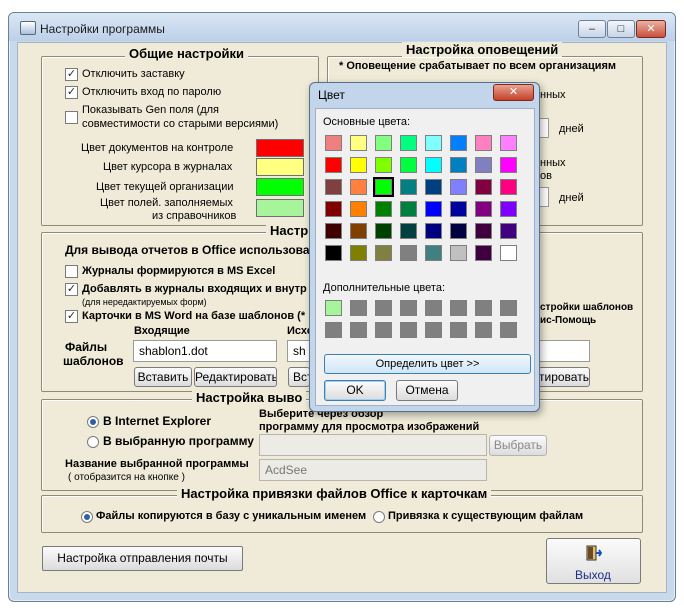 The height and width of the screenshot is (609, 684). What do you see at coordinates (280, 208) in the screenshot?
I see `color-fields-swatch` at bounding box center [280, 208].